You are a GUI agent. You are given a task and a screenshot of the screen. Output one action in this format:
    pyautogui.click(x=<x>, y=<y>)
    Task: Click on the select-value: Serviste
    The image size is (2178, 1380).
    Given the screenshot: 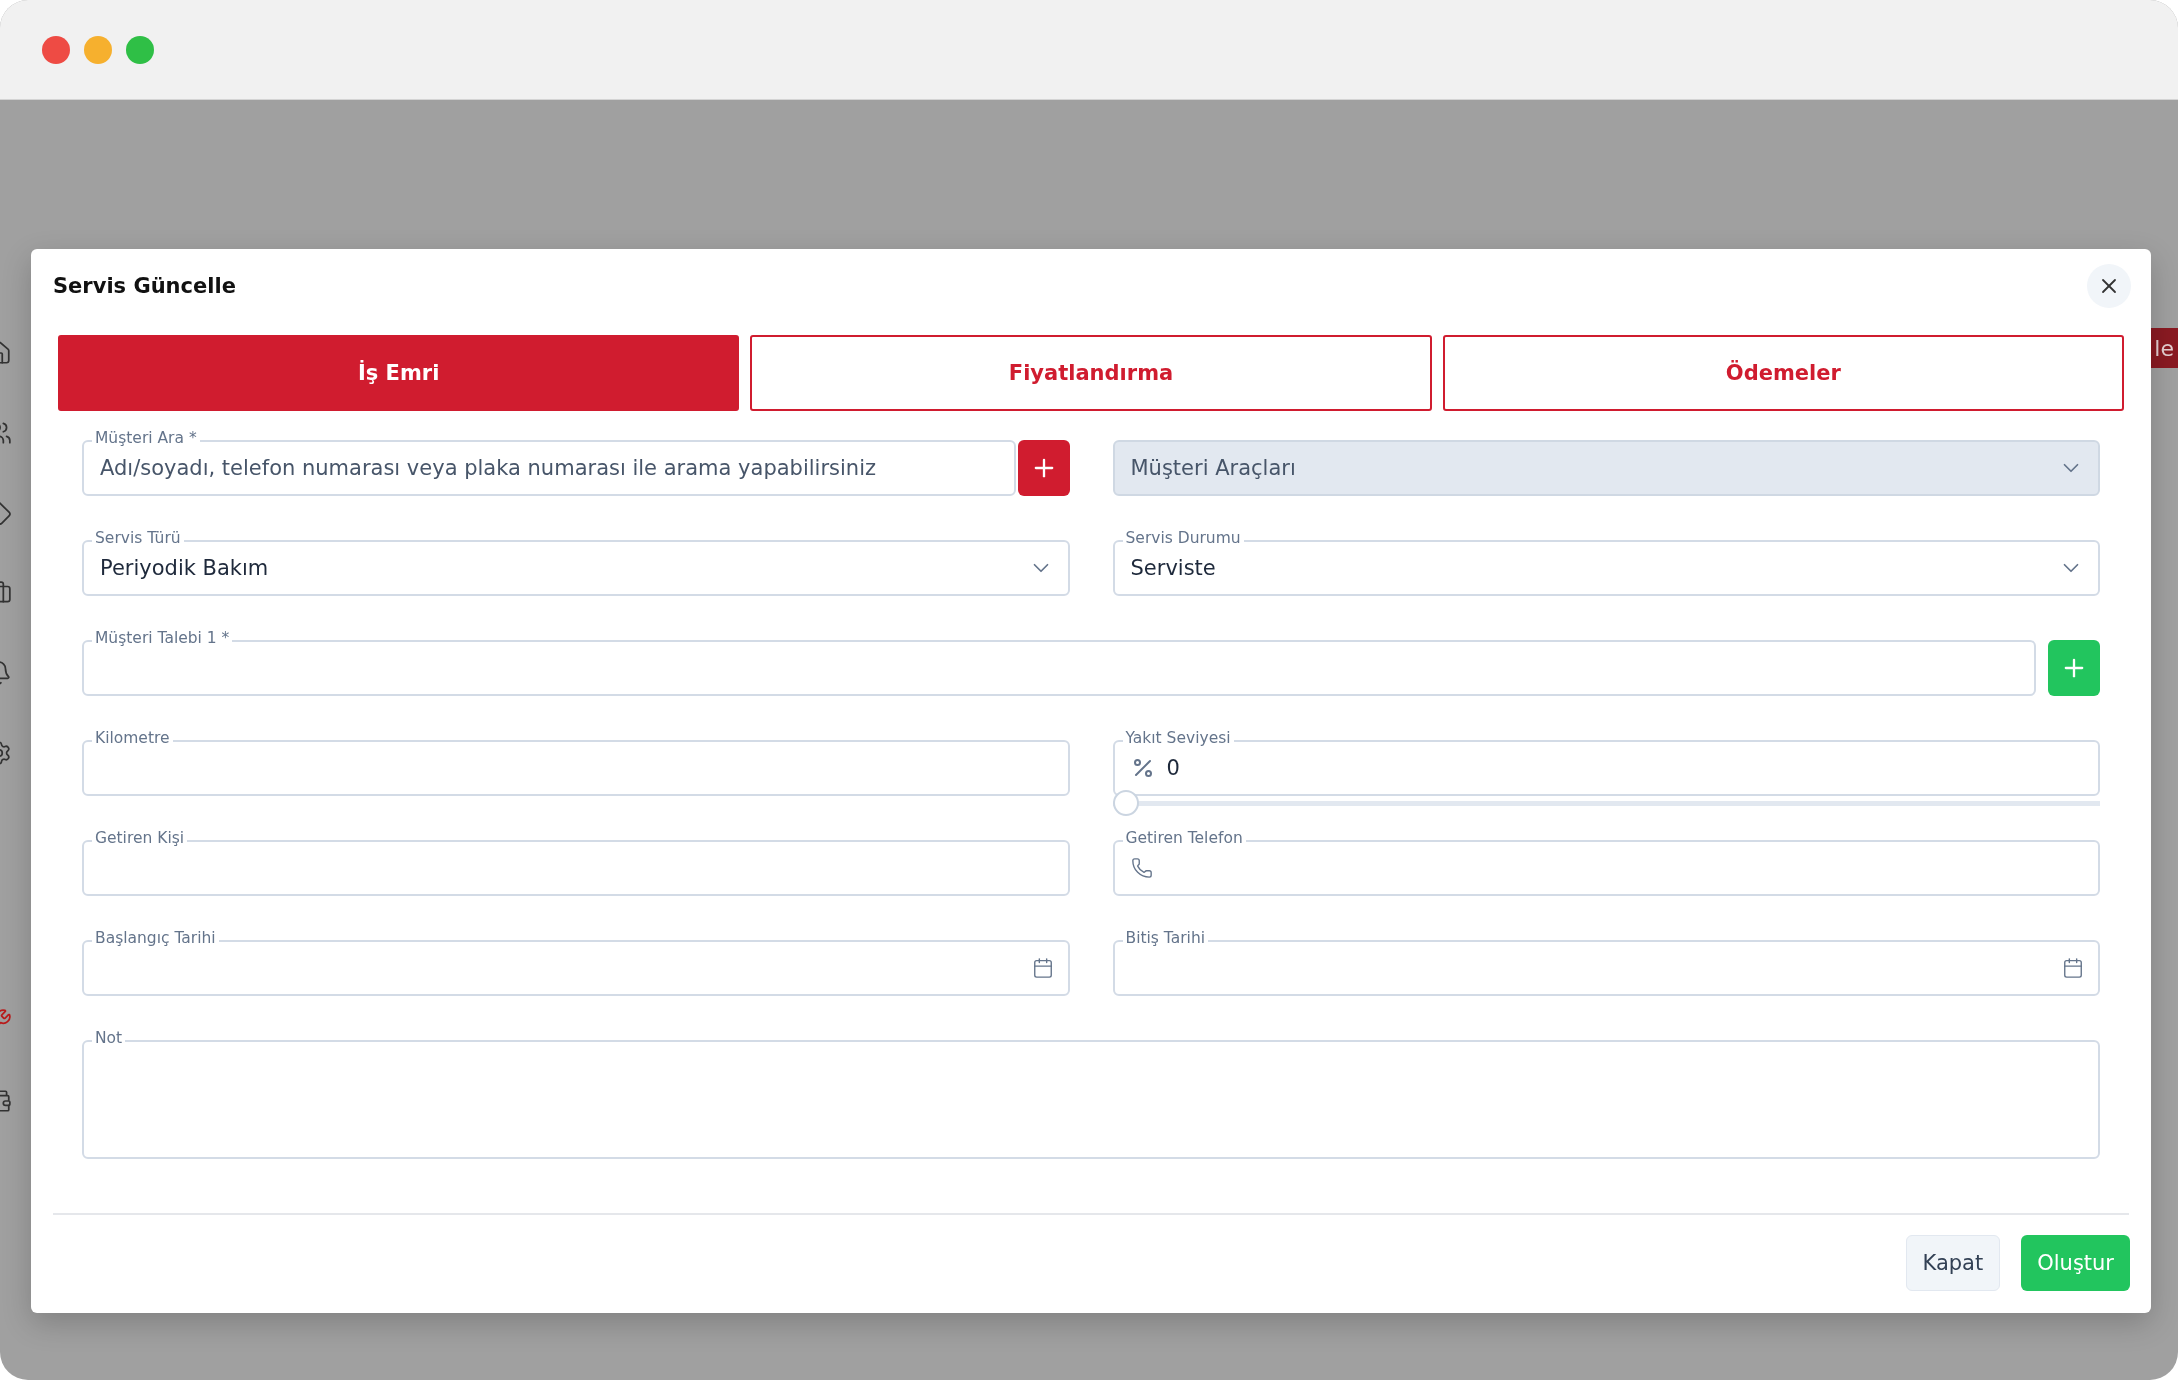 What is the action you would take?
    pyautogui.click(x=1173, y=568)
    